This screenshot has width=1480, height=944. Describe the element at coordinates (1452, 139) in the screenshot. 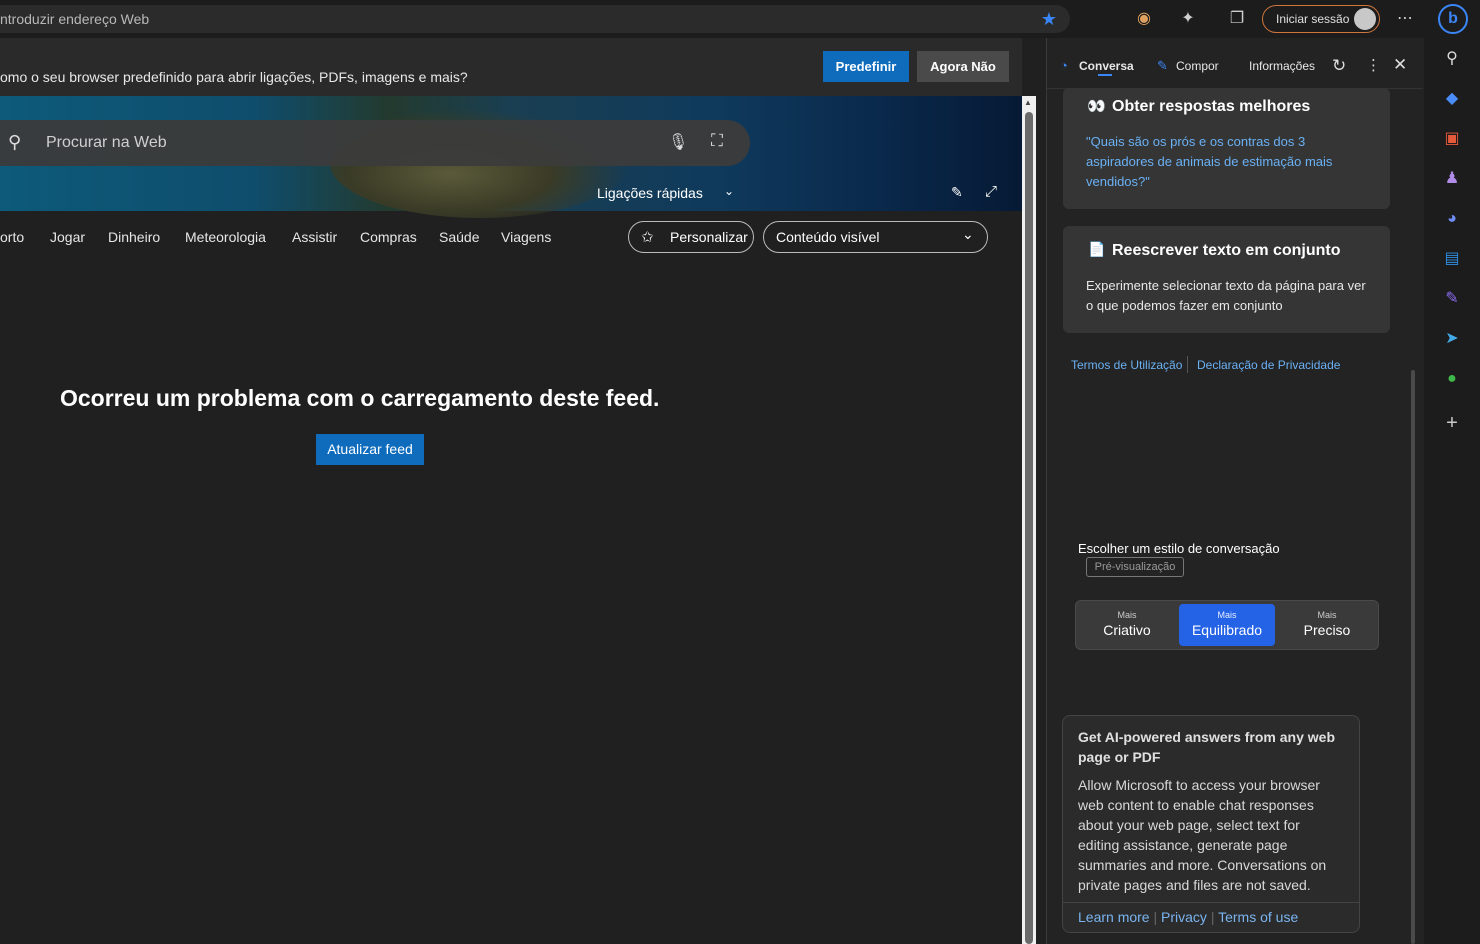

I see `tools-briefcase-icon: ▣` at that location.